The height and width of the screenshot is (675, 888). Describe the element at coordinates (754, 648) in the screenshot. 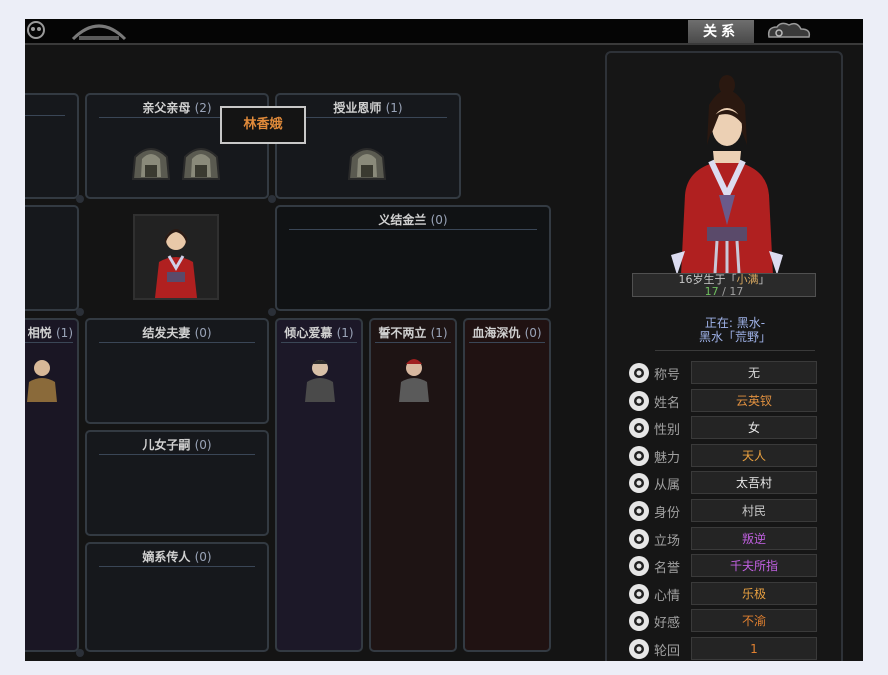

I see `attribute-value: 1` at that location.